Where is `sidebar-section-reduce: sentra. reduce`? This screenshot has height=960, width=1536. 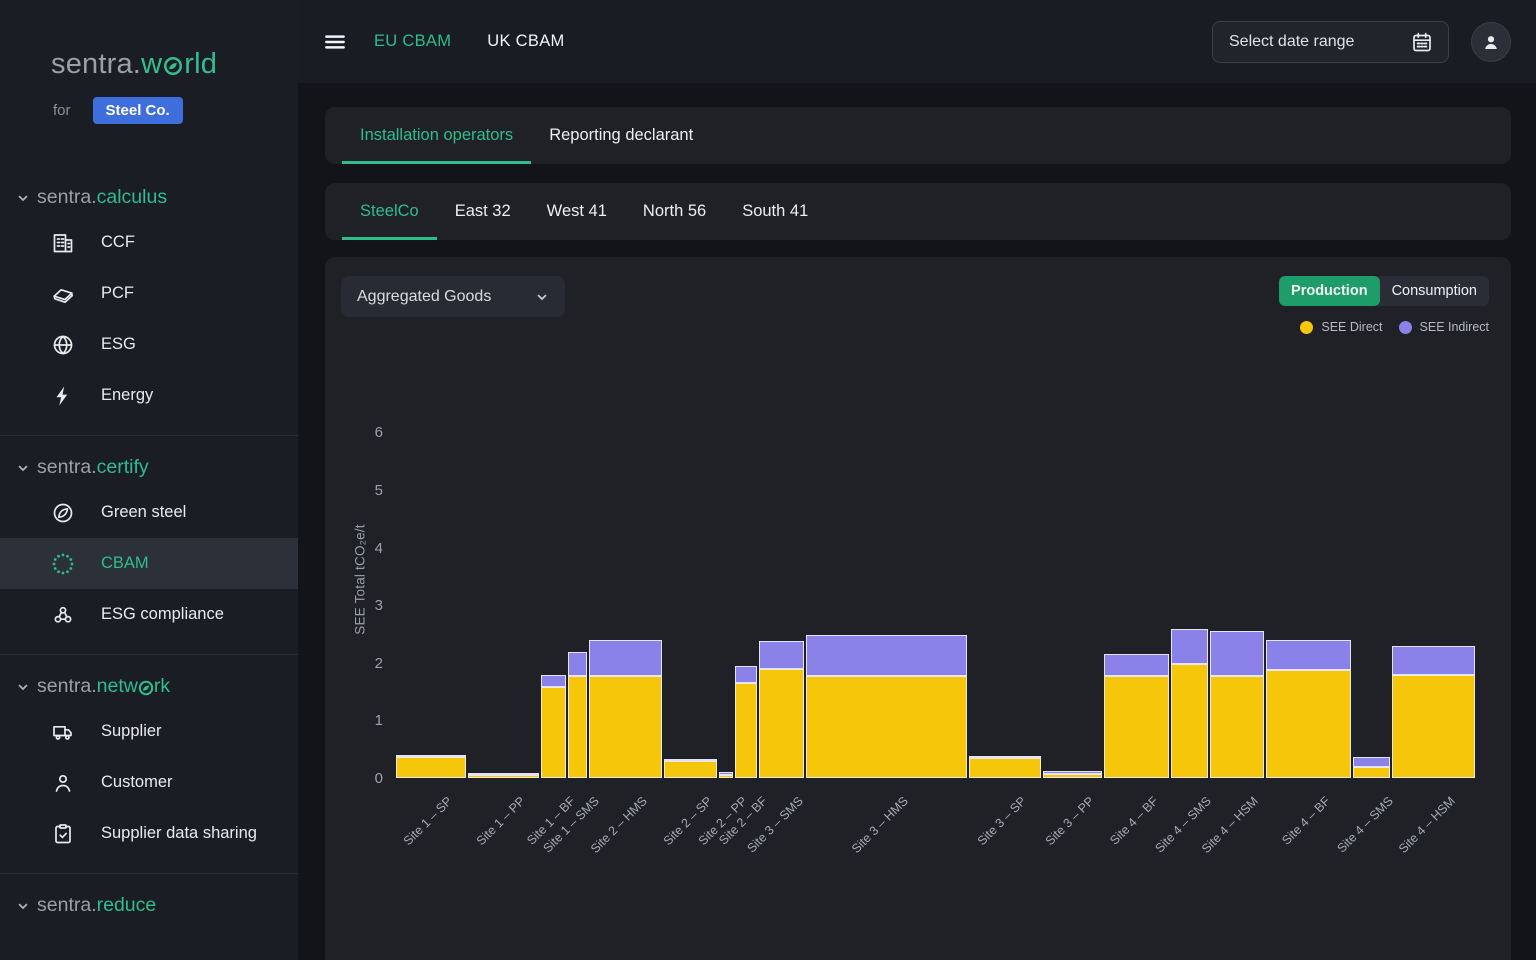 sidebar-section-reduce: sentra. reduce is located at coordinates (149, 906).